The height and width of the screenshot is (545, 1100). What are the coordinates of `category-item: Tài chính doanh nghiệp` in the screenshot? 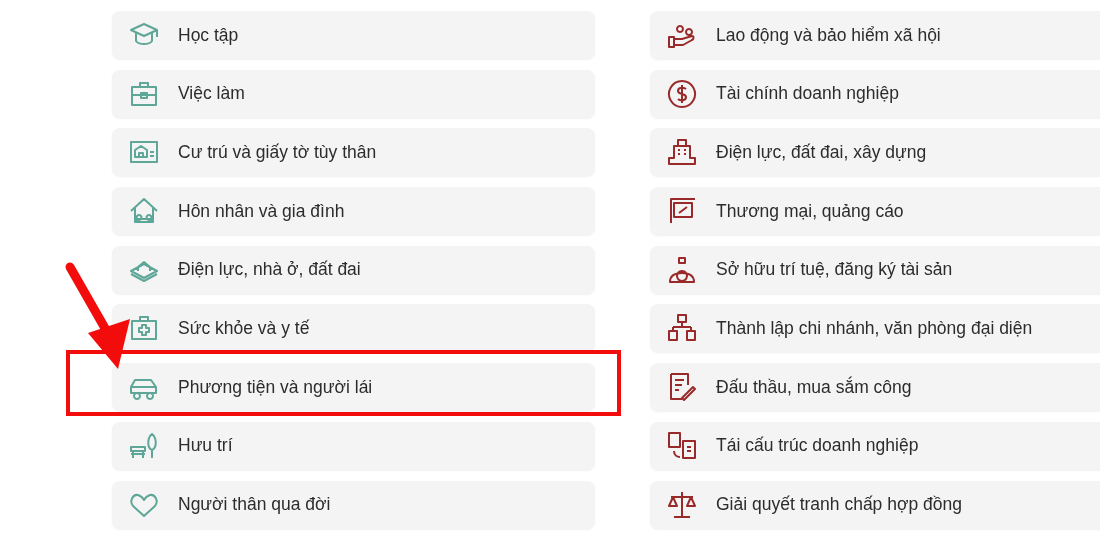 It's located at (875, 93).